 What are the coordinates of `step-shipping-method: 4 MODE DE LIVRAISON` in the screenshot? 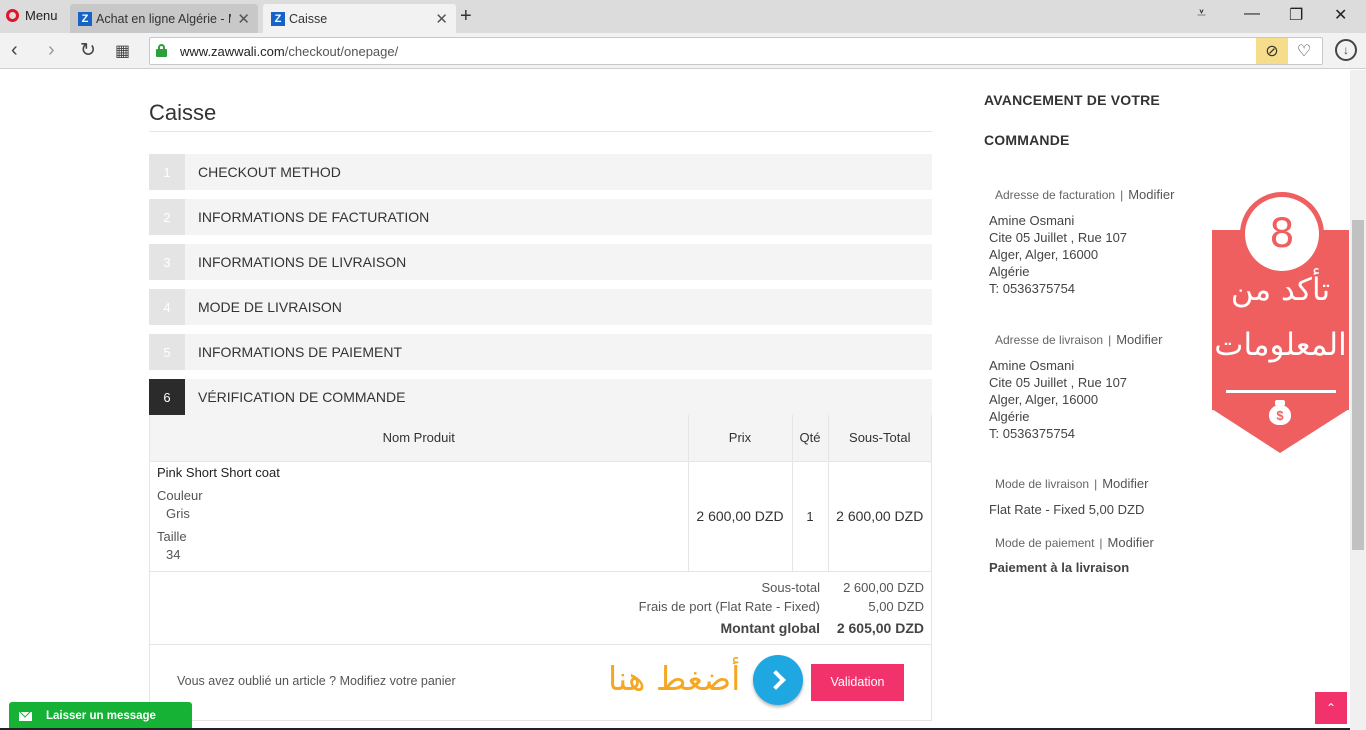 It's located at (540, 307).